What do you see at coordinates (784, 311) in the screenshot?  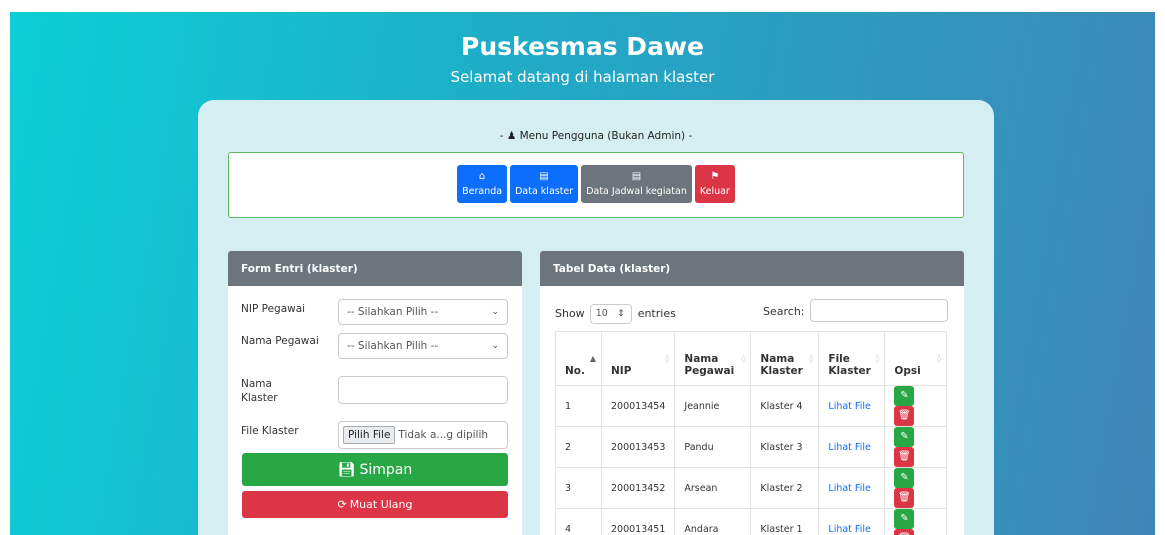 I see `search-label: Search:` at bounding box center [784, 311].